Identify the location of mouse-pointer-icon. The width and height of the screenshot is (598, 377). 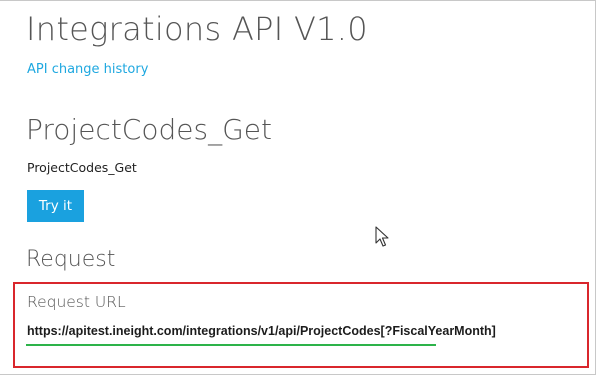
(382, 236).